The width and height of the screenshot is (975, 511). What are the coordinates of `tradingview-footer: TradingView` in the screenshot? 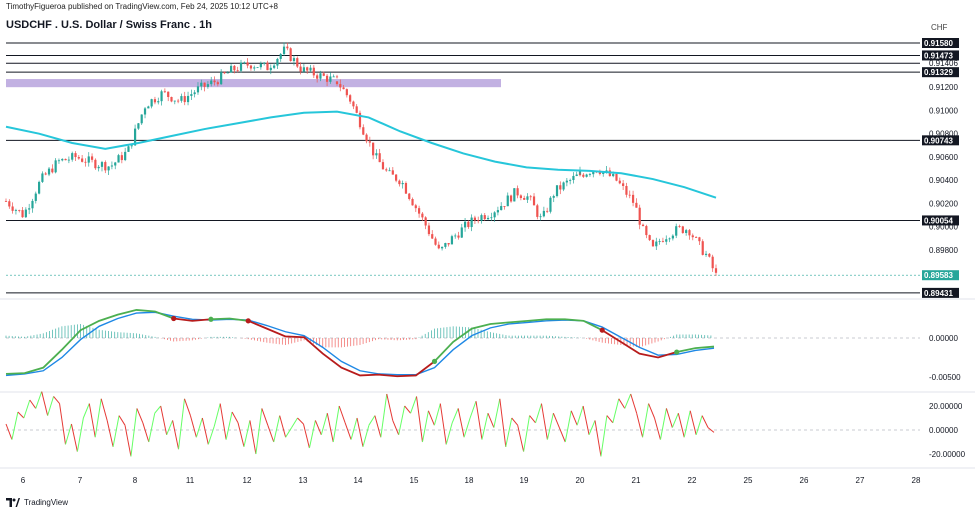 It's located at (37, 502).